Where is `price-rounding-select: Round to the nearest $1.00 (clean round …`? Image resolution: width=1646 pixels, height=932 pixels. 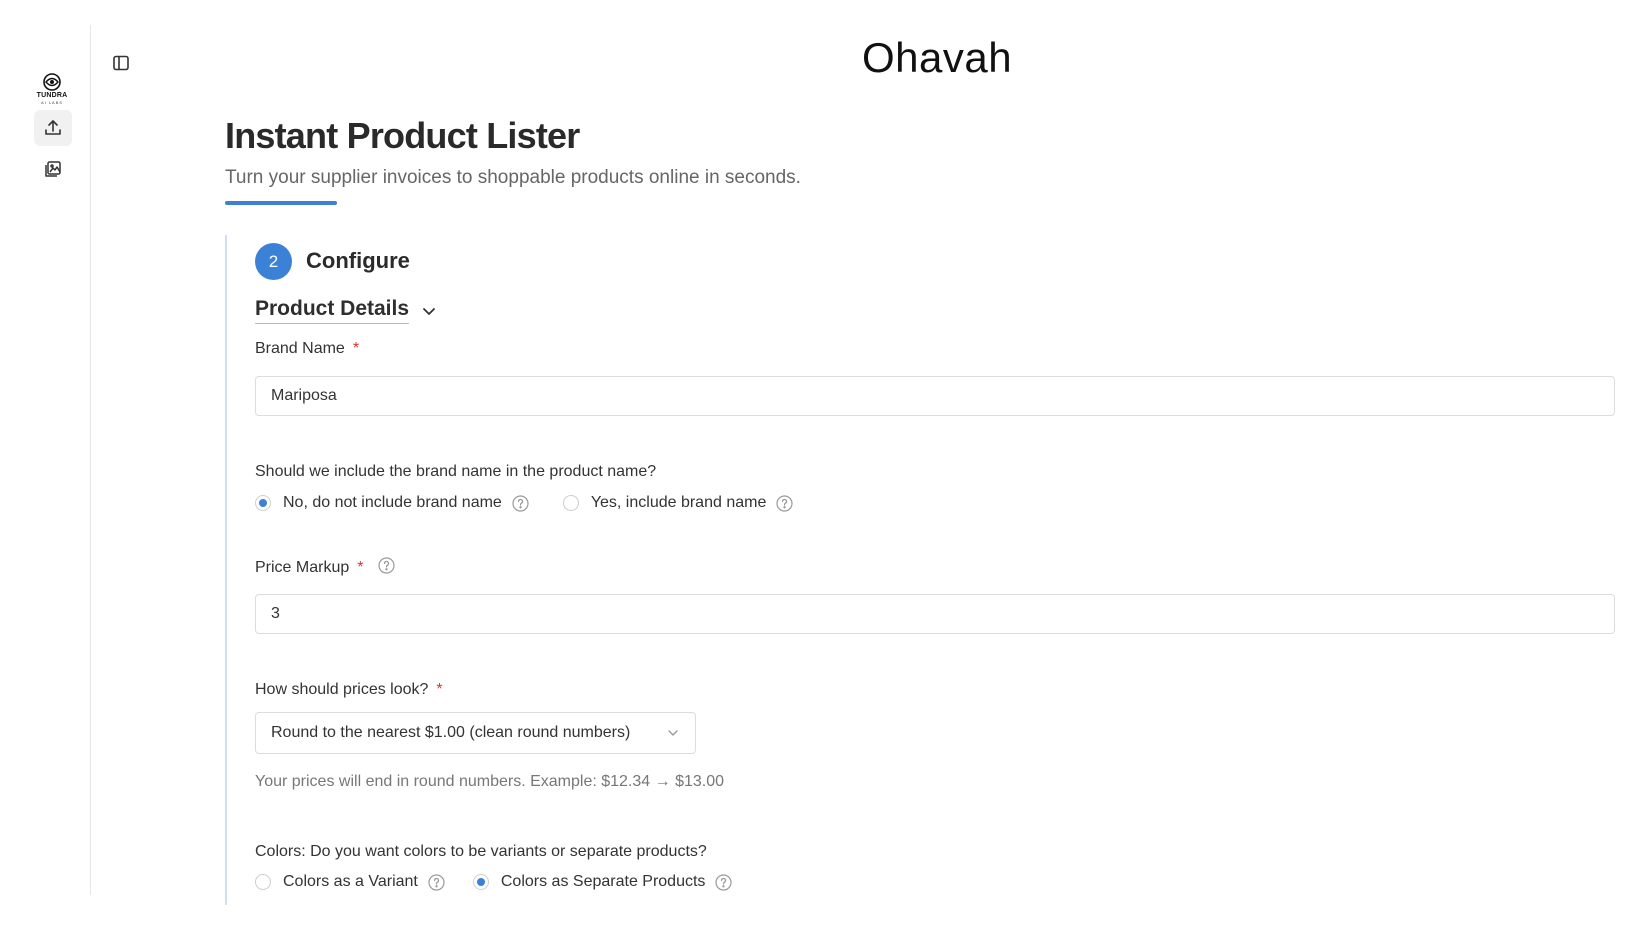 price-rounding-select: Round to the nearest $1.00 (clean round … is located at coordinates (475, 733).